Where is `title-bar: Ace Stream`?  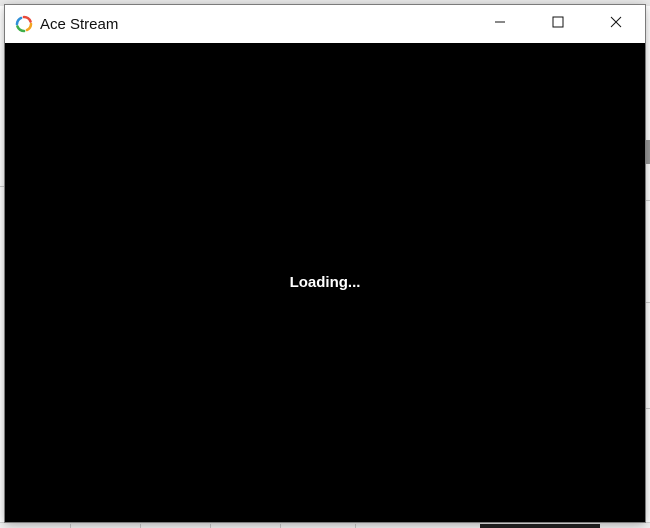
title-bar: Ace Stream is located at coordinates (325, 24).